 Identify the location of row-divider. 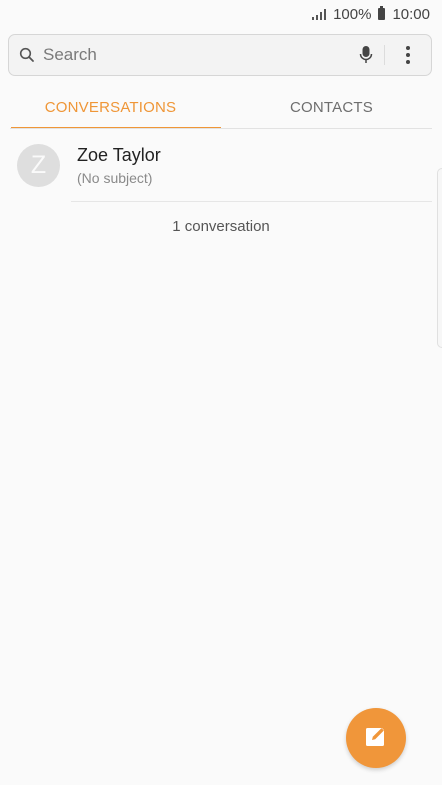
(251, 201).